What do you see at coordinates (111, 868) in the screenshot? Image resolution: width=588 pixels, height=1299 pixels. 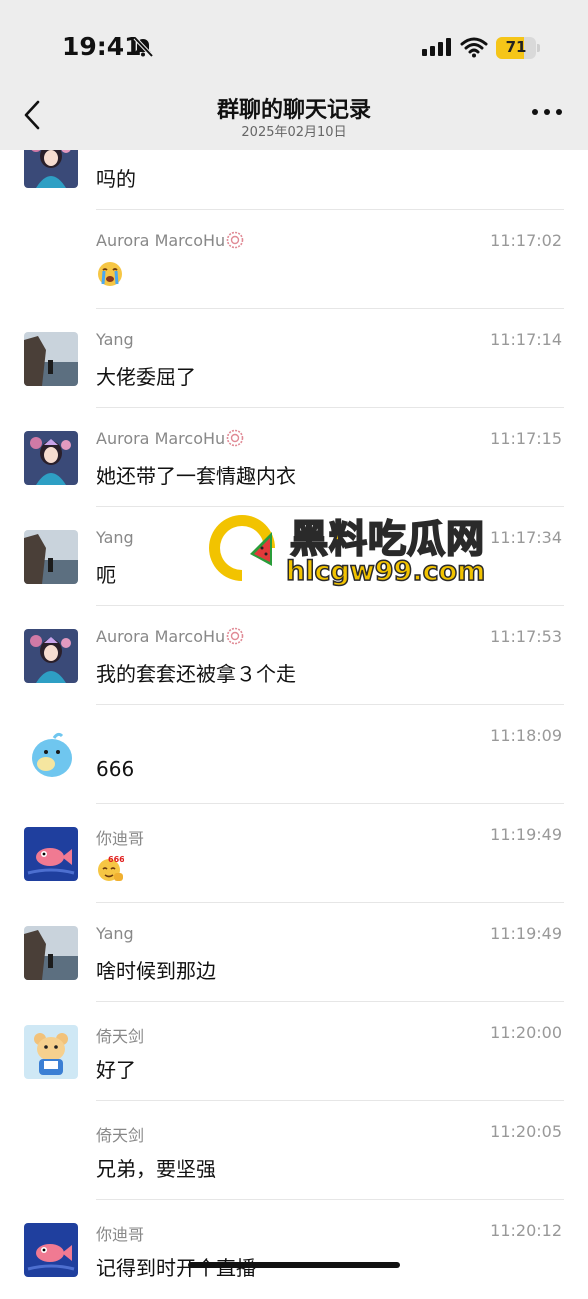 I see `666-emoji: 666` at bounding box center [111, 868].